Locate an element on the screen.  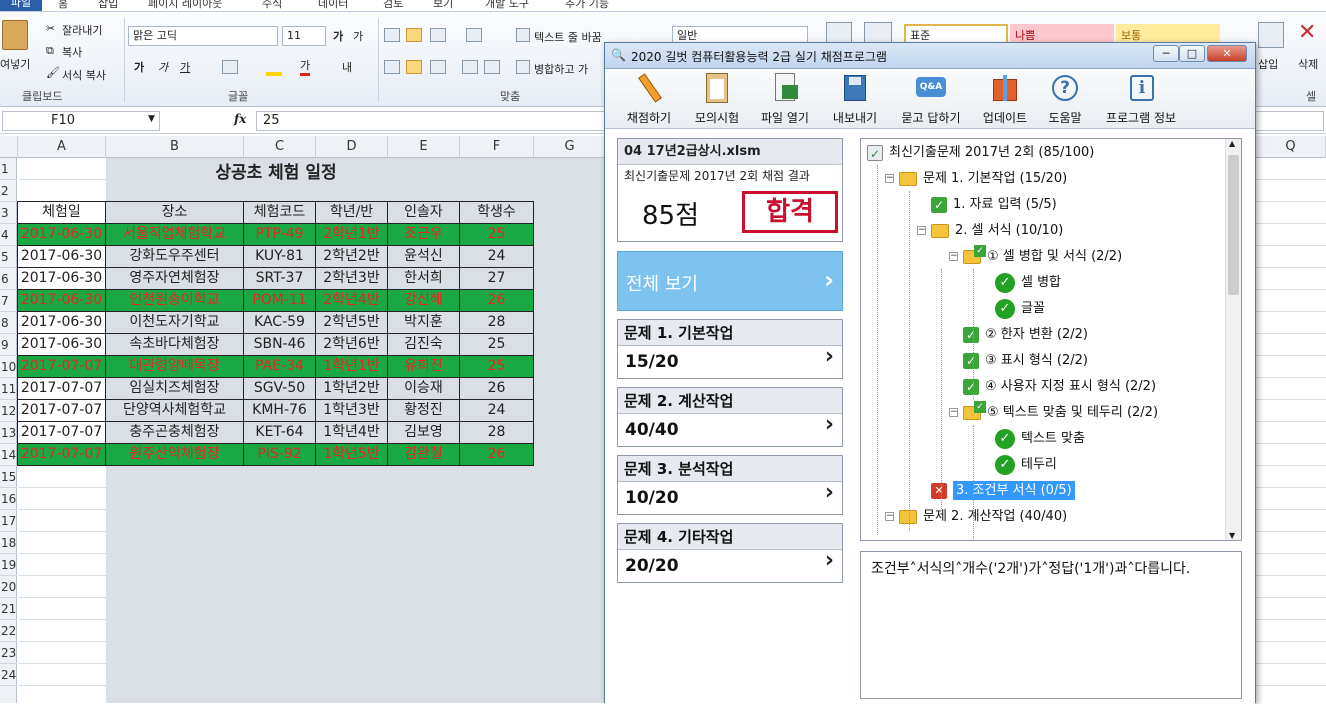
table-cell: KUY-81 is located at coordinates (280, 257).